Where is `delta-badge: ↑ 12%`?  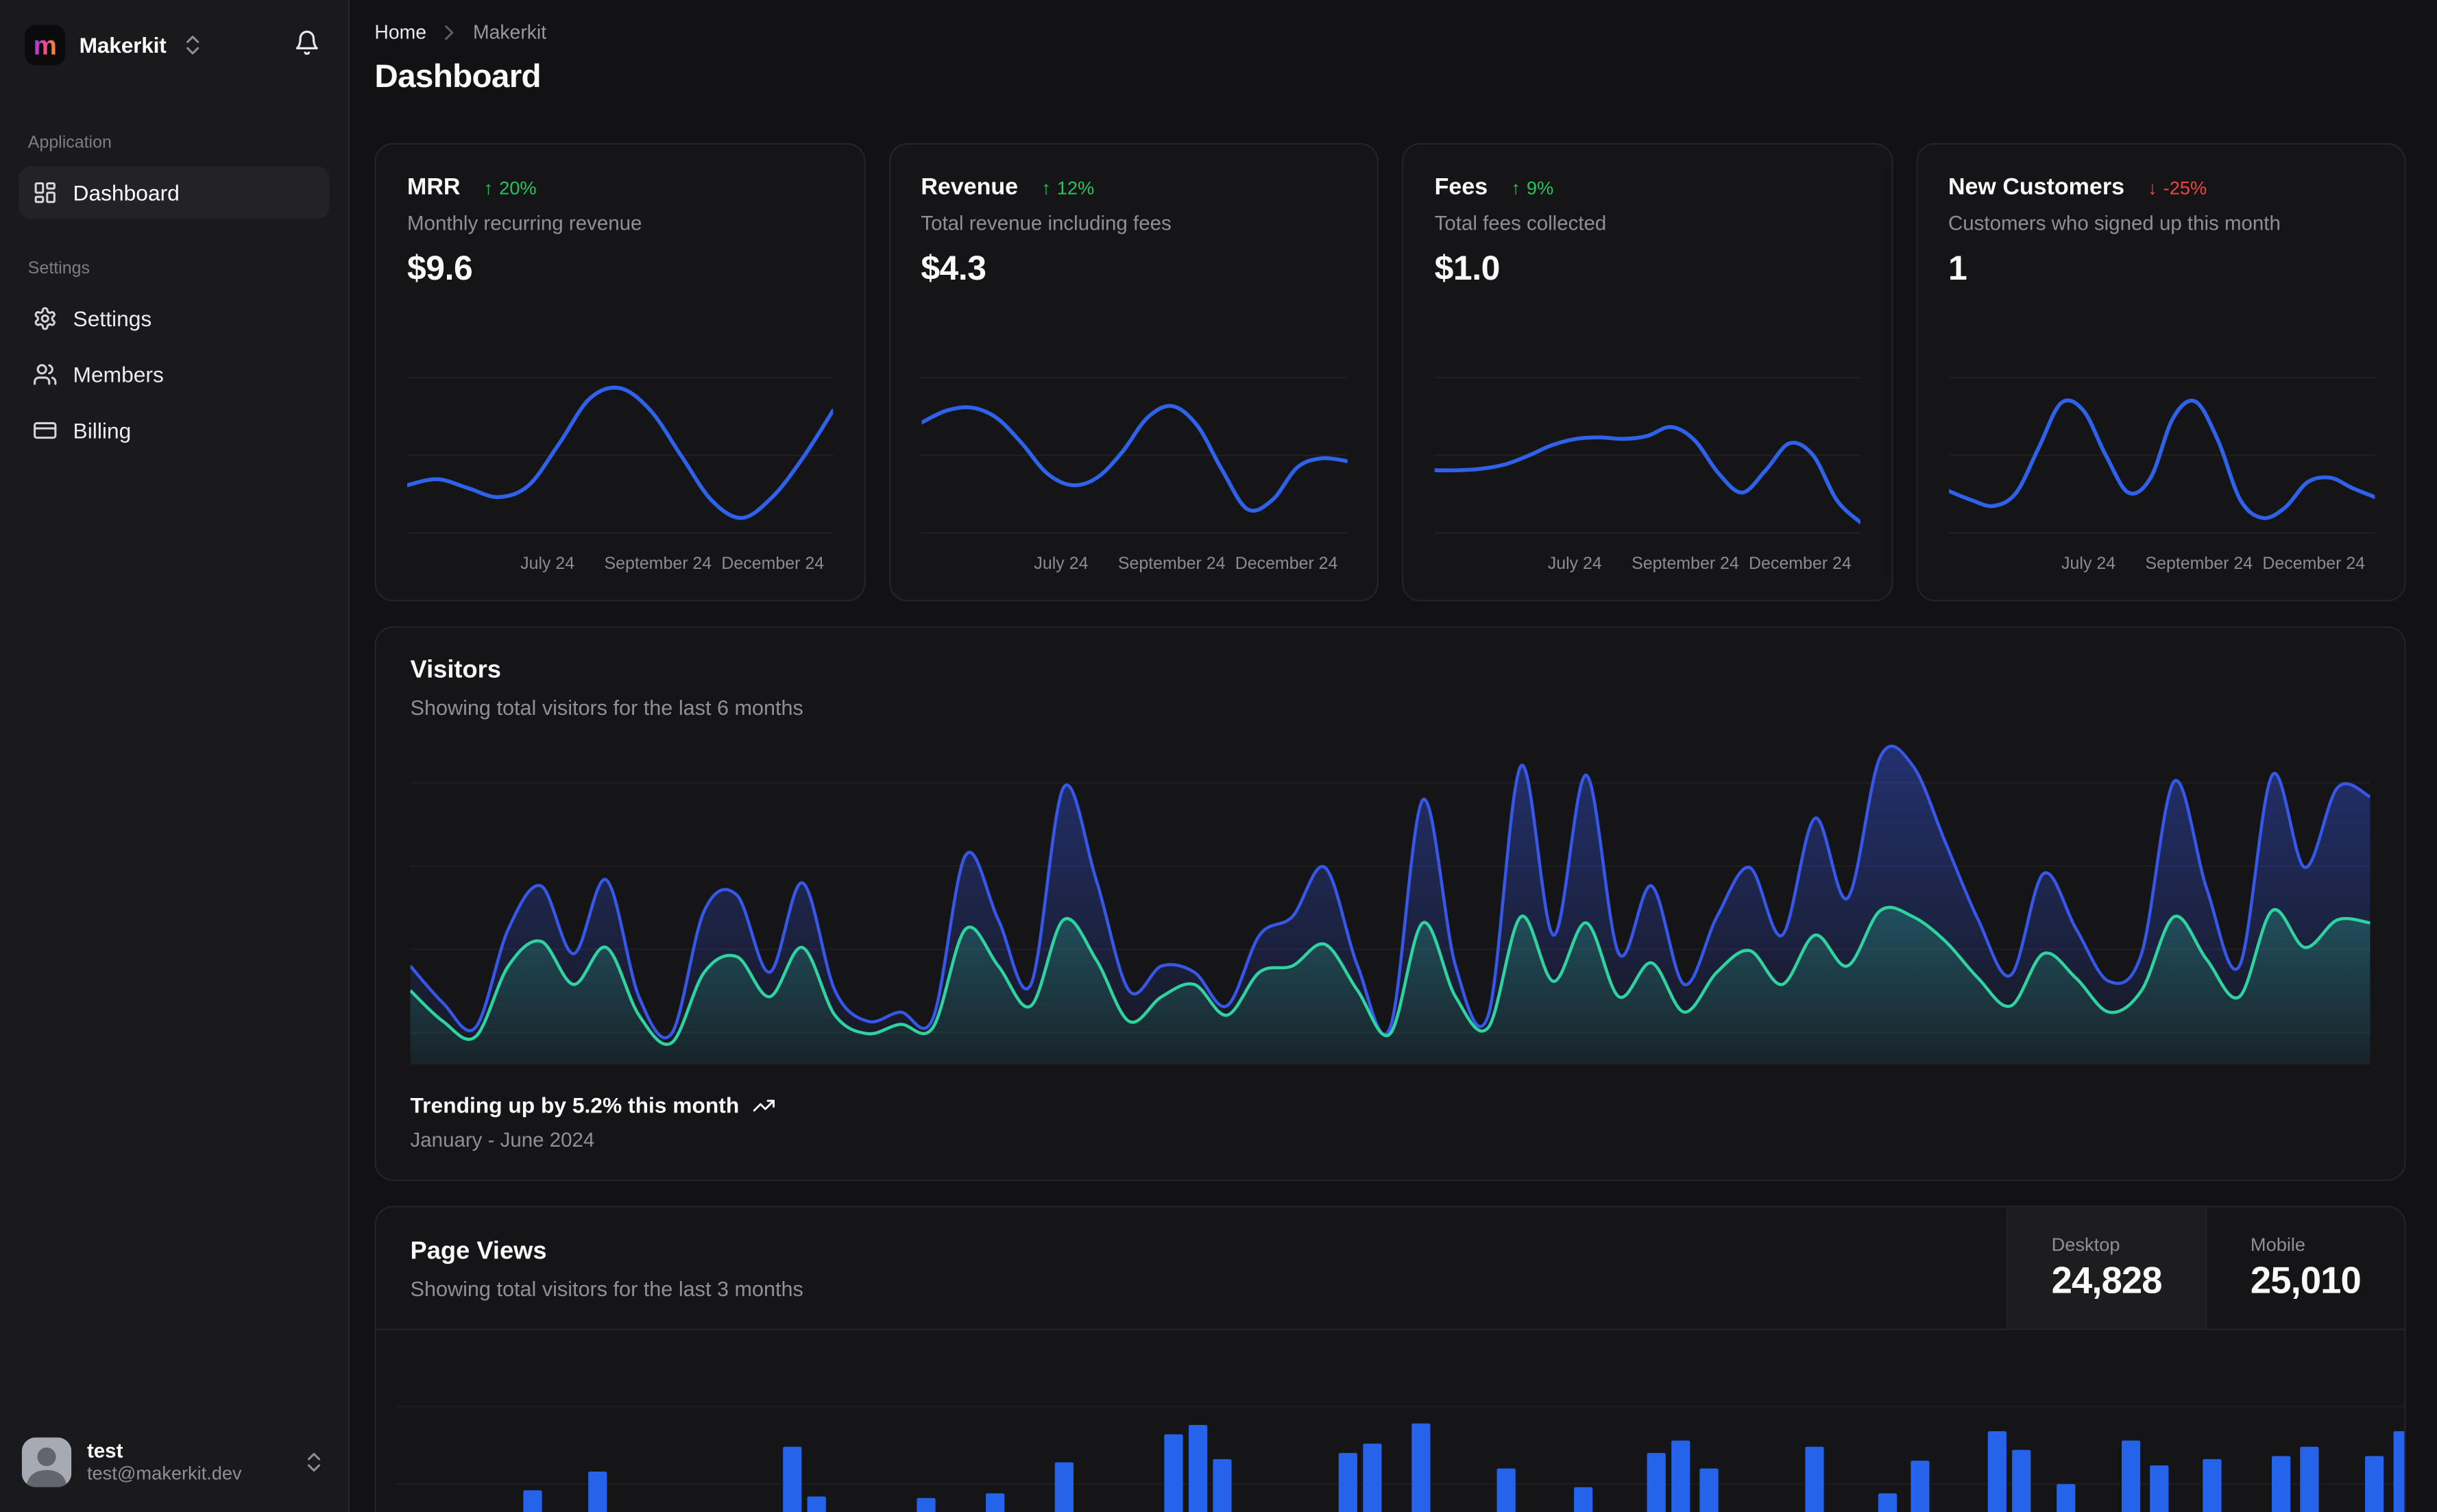 delta-badge: ↑ 12% is located at coordinates (1068, 188).